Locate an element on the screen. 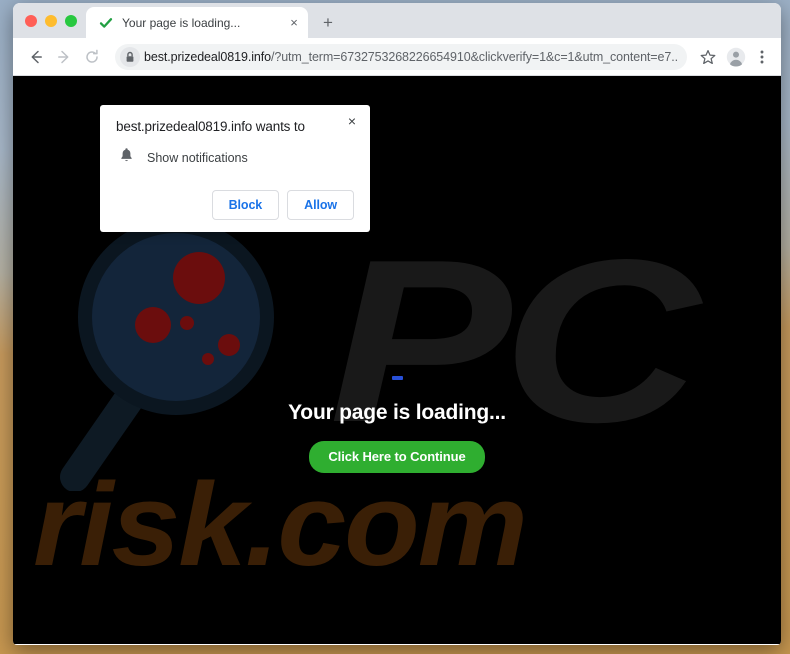 The height and width of the screenshot is (654, 790). watermark-risk-text: risk.com is located at coordinates (280, 525).